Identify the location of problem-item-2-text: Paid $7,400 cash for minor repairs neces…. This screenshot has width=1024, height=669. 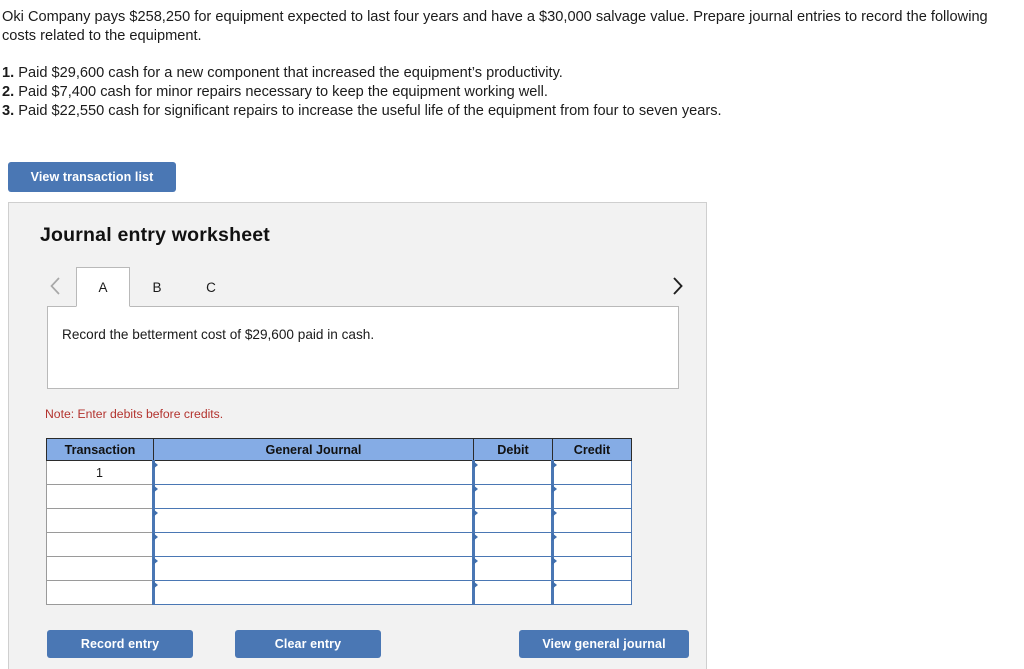
(283, 92).